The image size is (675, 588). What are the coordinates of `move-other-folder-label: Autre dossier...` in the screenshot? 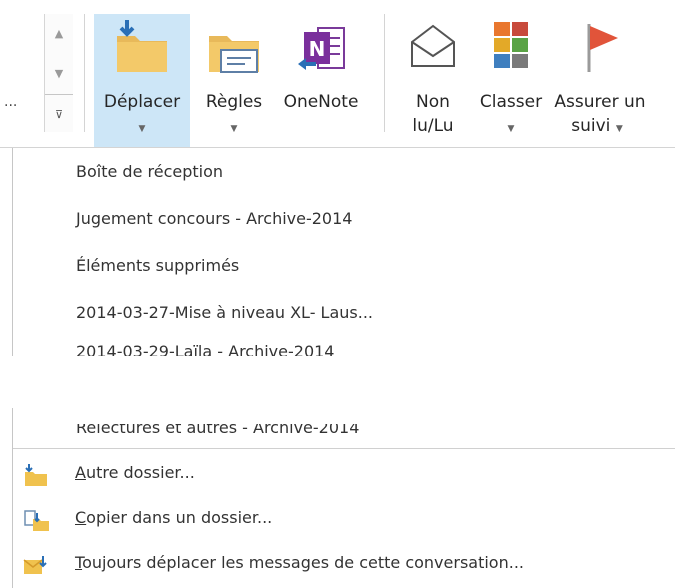 It's located at (135, 472).